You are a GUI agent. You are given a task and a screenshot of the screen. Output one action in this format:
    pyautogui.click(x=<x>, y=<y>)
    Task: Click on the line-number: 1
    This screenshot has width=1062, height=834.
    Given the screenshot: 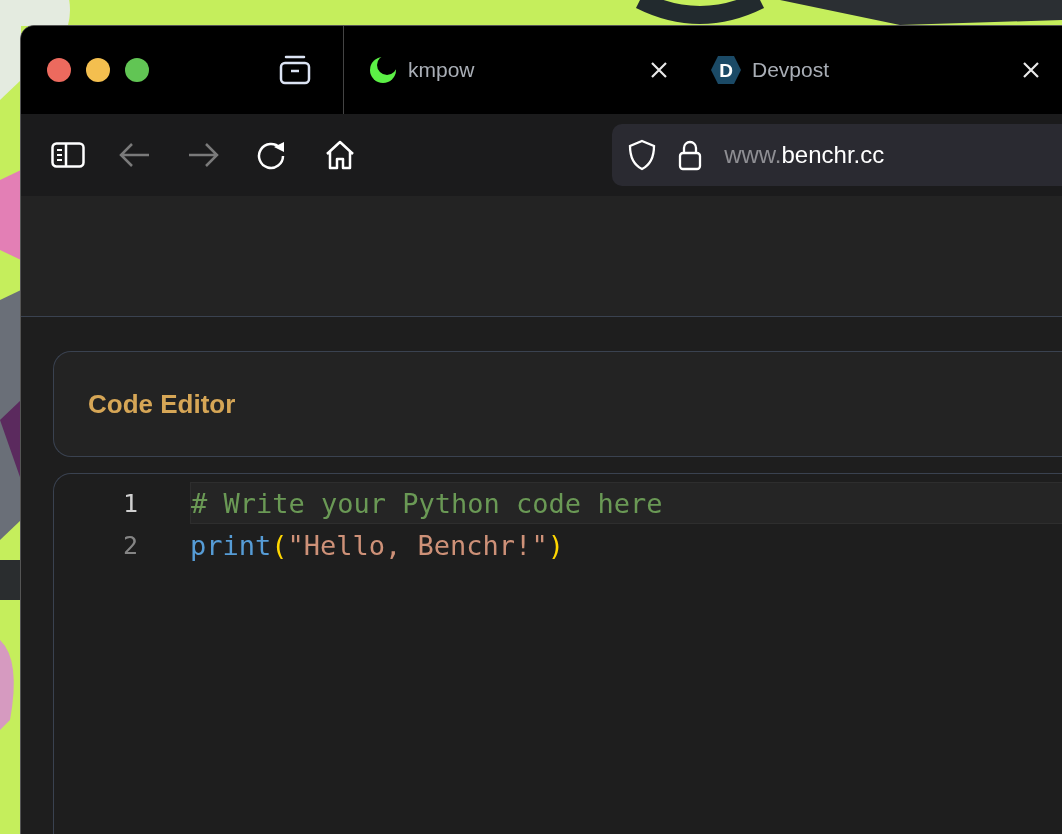 What is the action you would take?
    pyautogui.click(x=129, y=503)
    